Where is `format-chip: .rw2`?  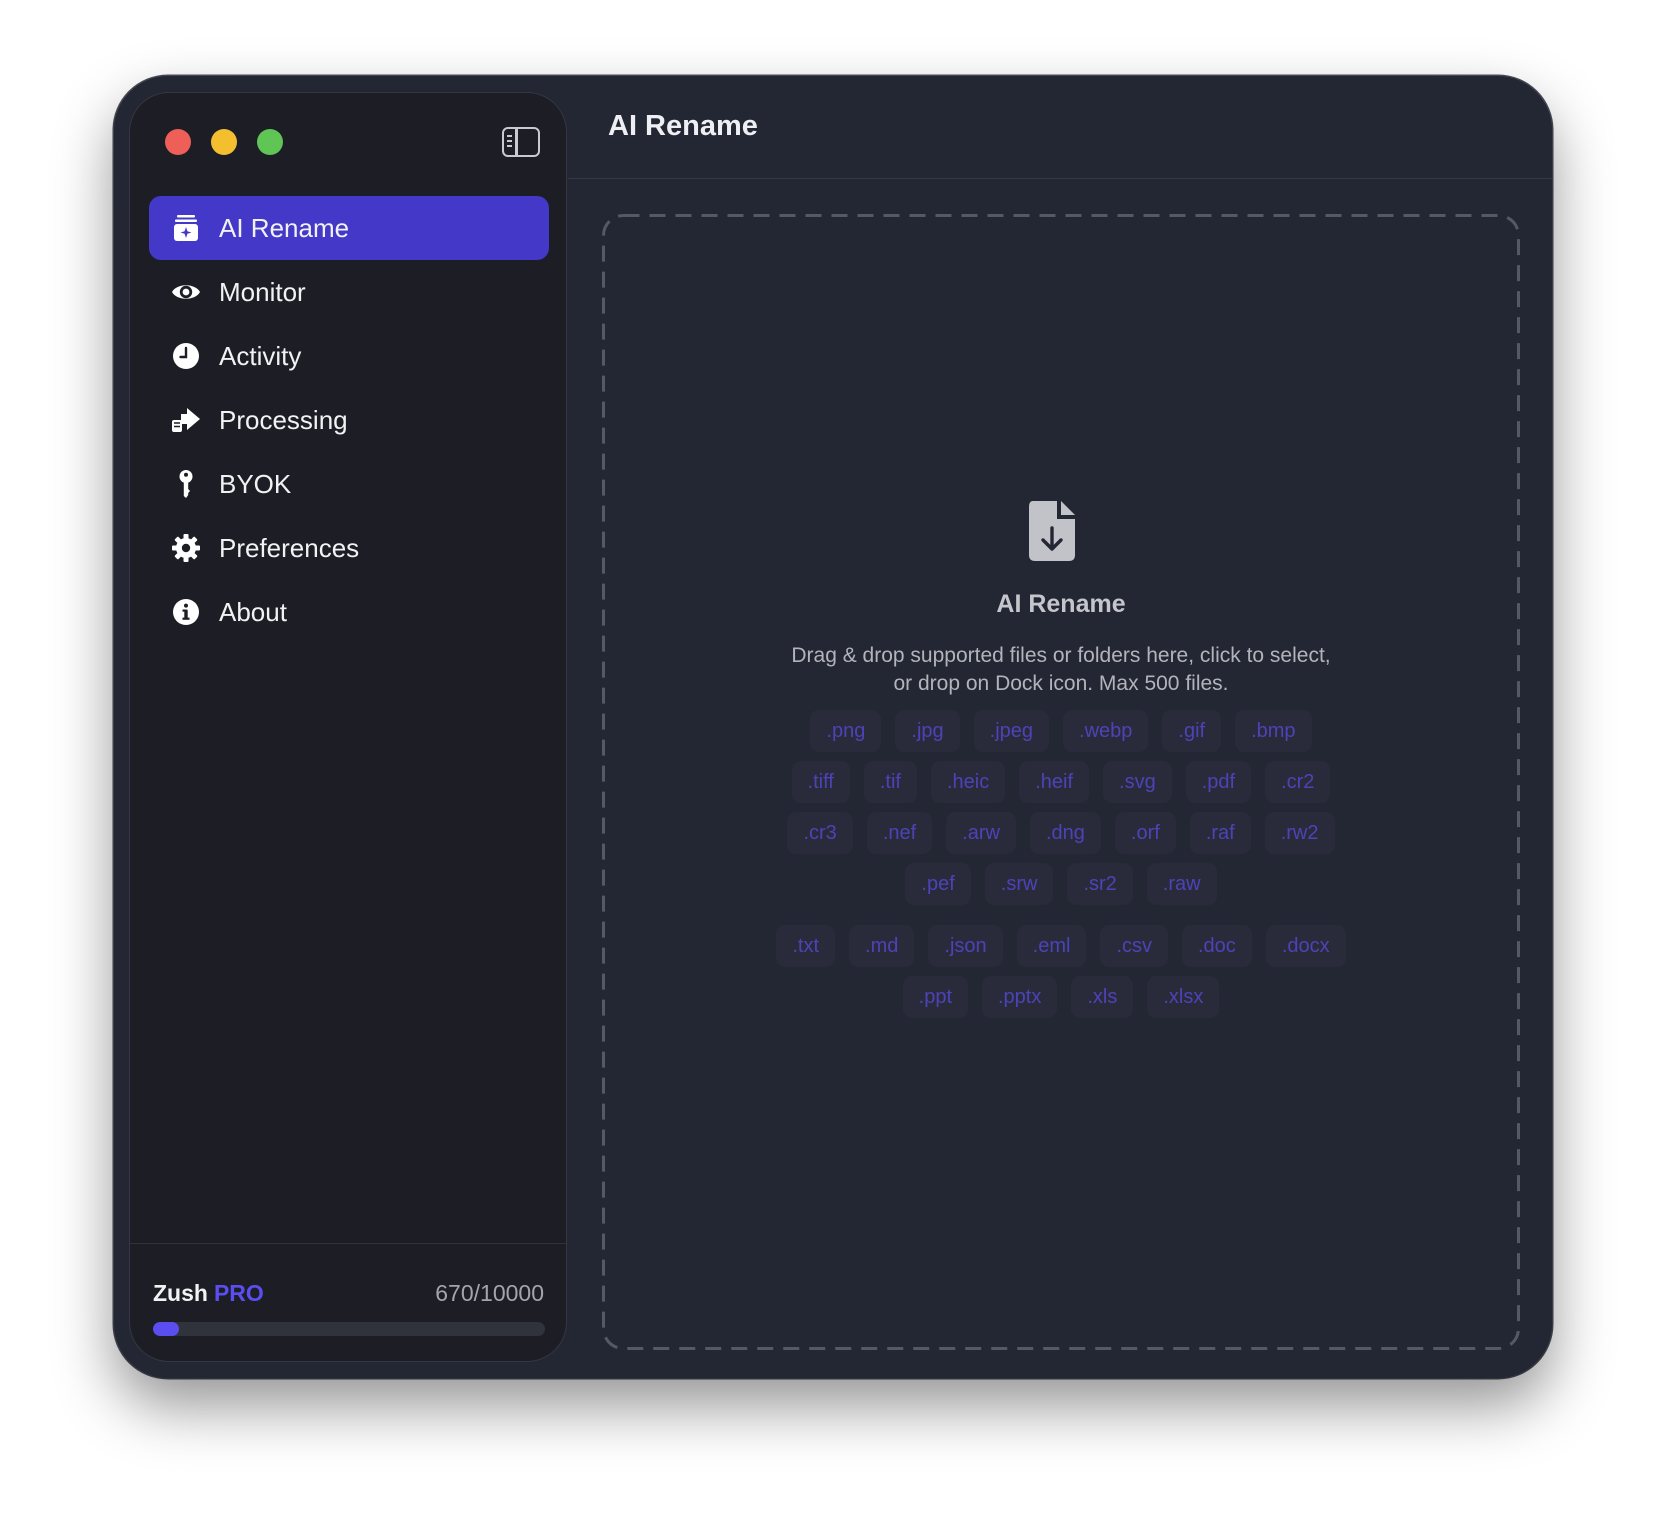
format-chip: .rw2 is located at coordinates (1299, 833).